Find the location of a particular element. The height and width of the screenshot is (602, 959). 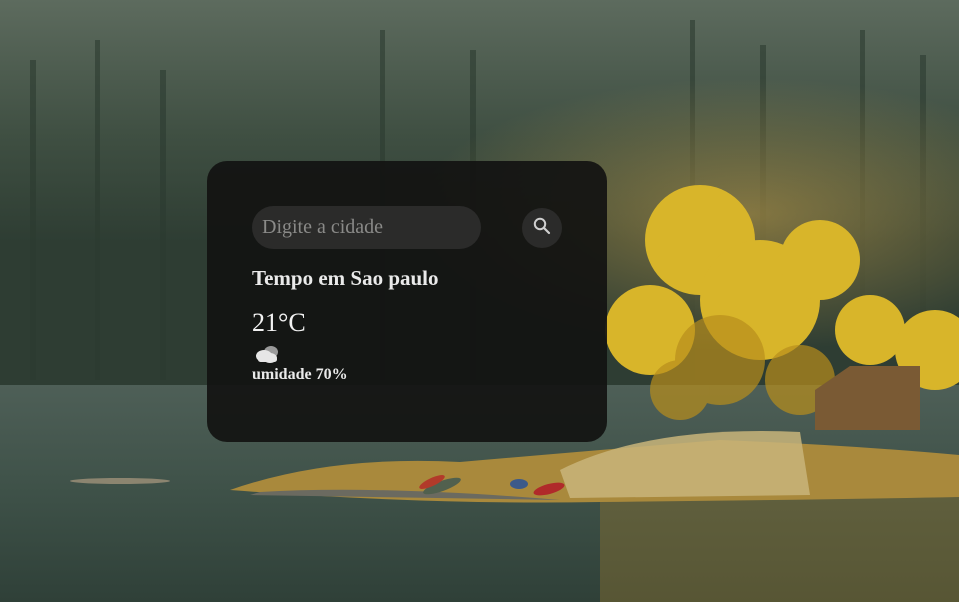

cloud-icon is located at coordinates (267, 354).